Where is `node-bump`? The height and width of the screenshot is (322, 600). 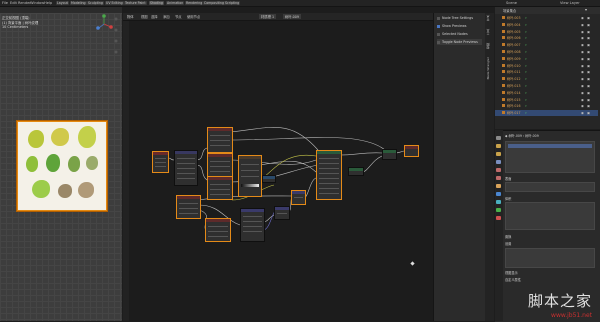
node-bump is located at coordinates (252, 225).